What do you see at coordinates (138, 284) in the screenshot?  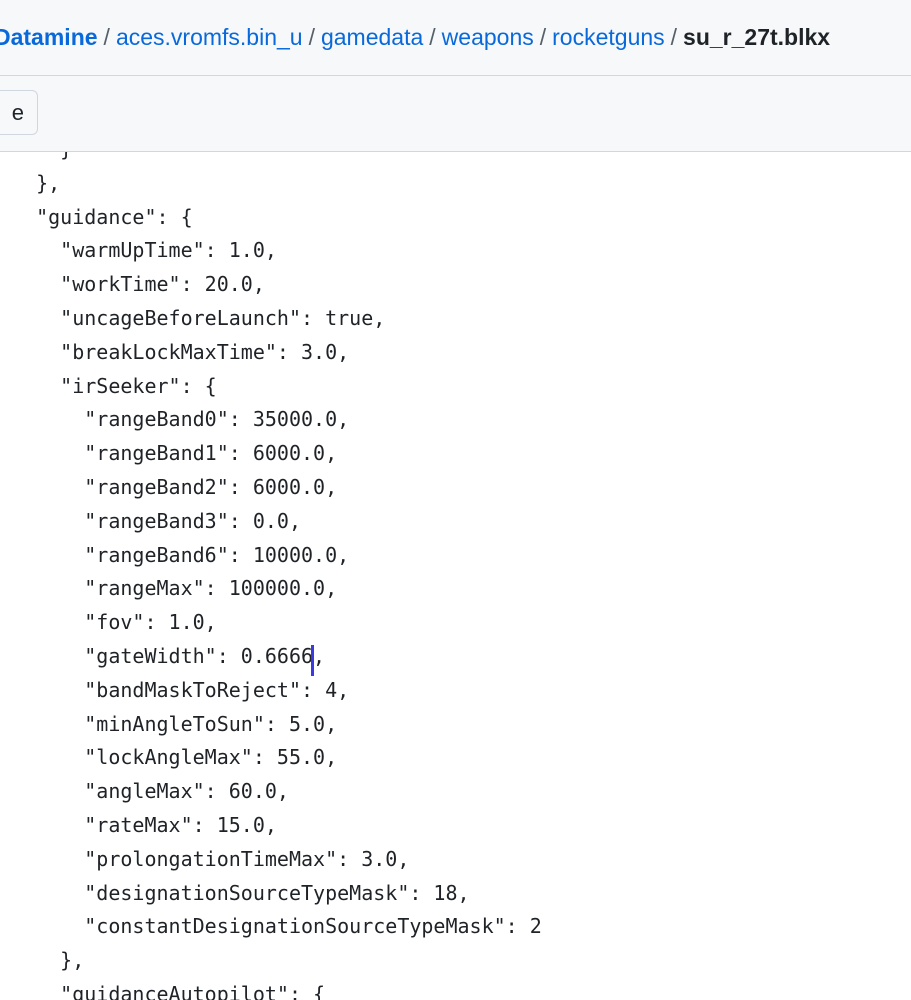 I see `code-line: "workTime": 20.0,` at bounding box center [138, 284].